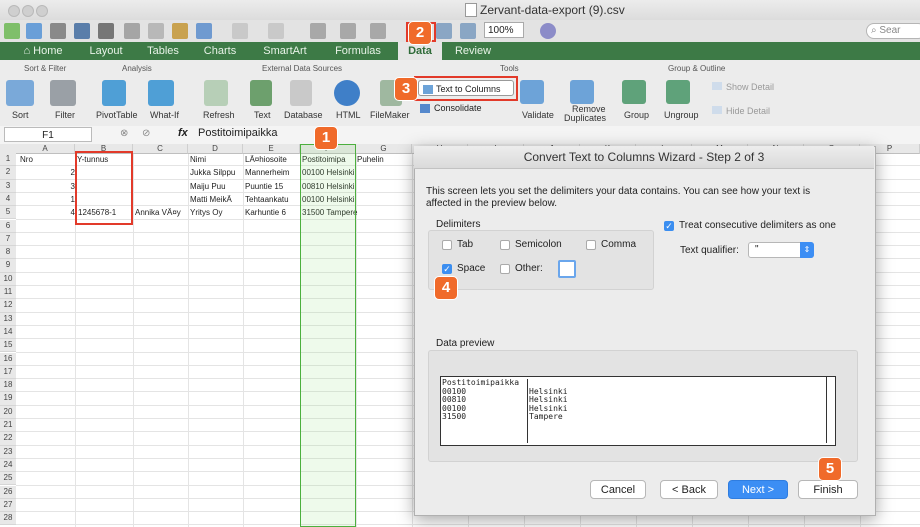 This screenshot has width=920, height=527. I want to click on row-header-1: 1, so click(8, 160).